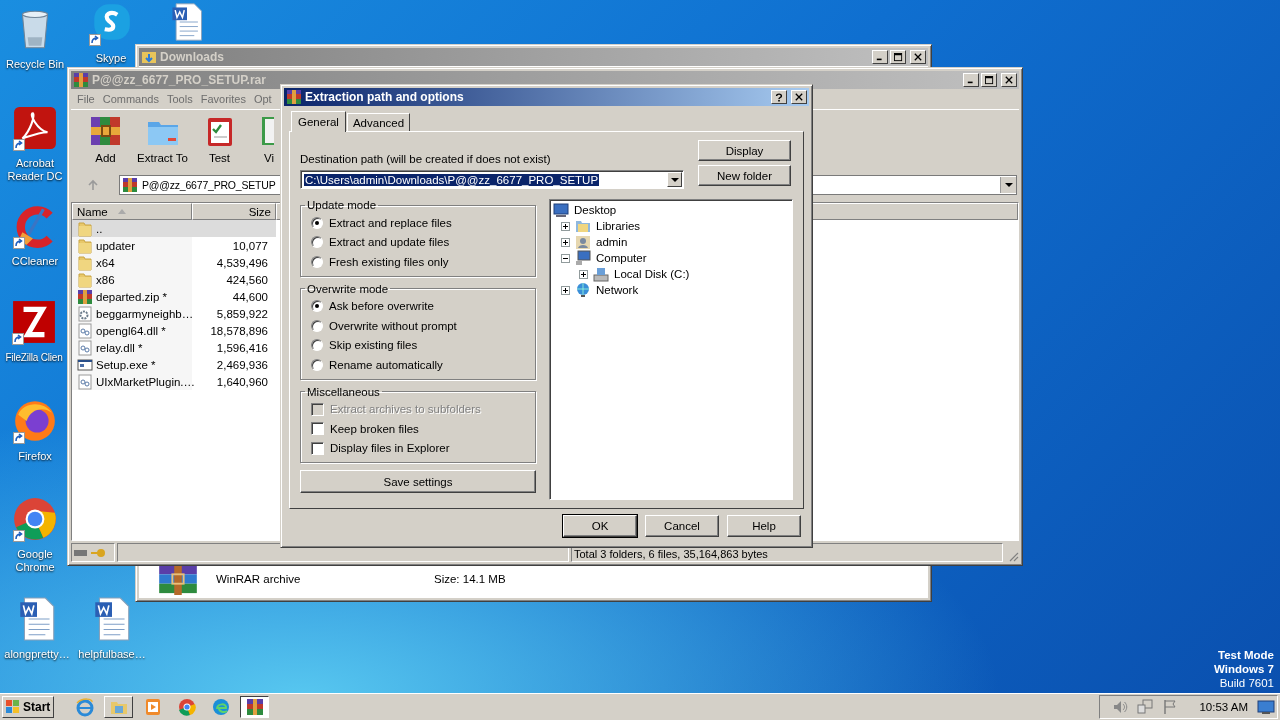 This screenshot has width=1280, height=720. What do you see at coordinates (250, 296) in the screenshot?
I see `file-size: 44,600` at bounding box center [250, 296].